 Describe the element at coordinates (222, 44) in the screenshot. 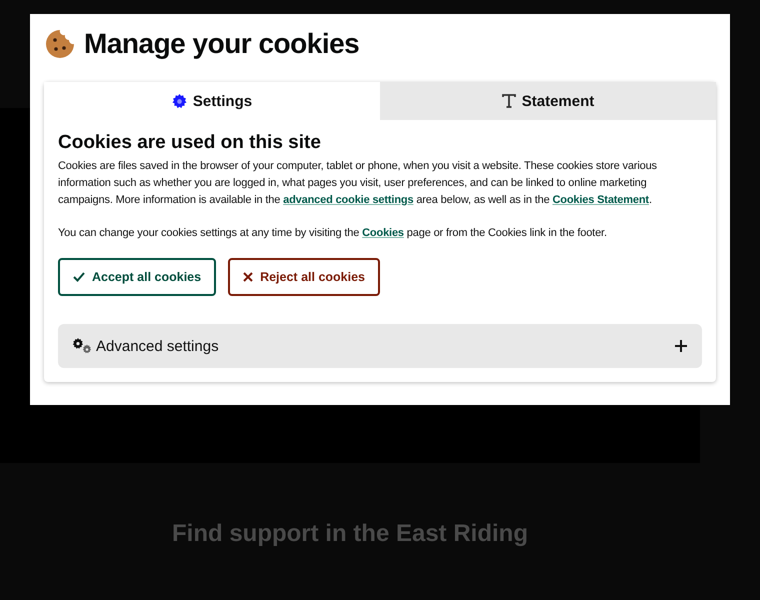

I see `dialog-title: Manage your cookies` at that location.